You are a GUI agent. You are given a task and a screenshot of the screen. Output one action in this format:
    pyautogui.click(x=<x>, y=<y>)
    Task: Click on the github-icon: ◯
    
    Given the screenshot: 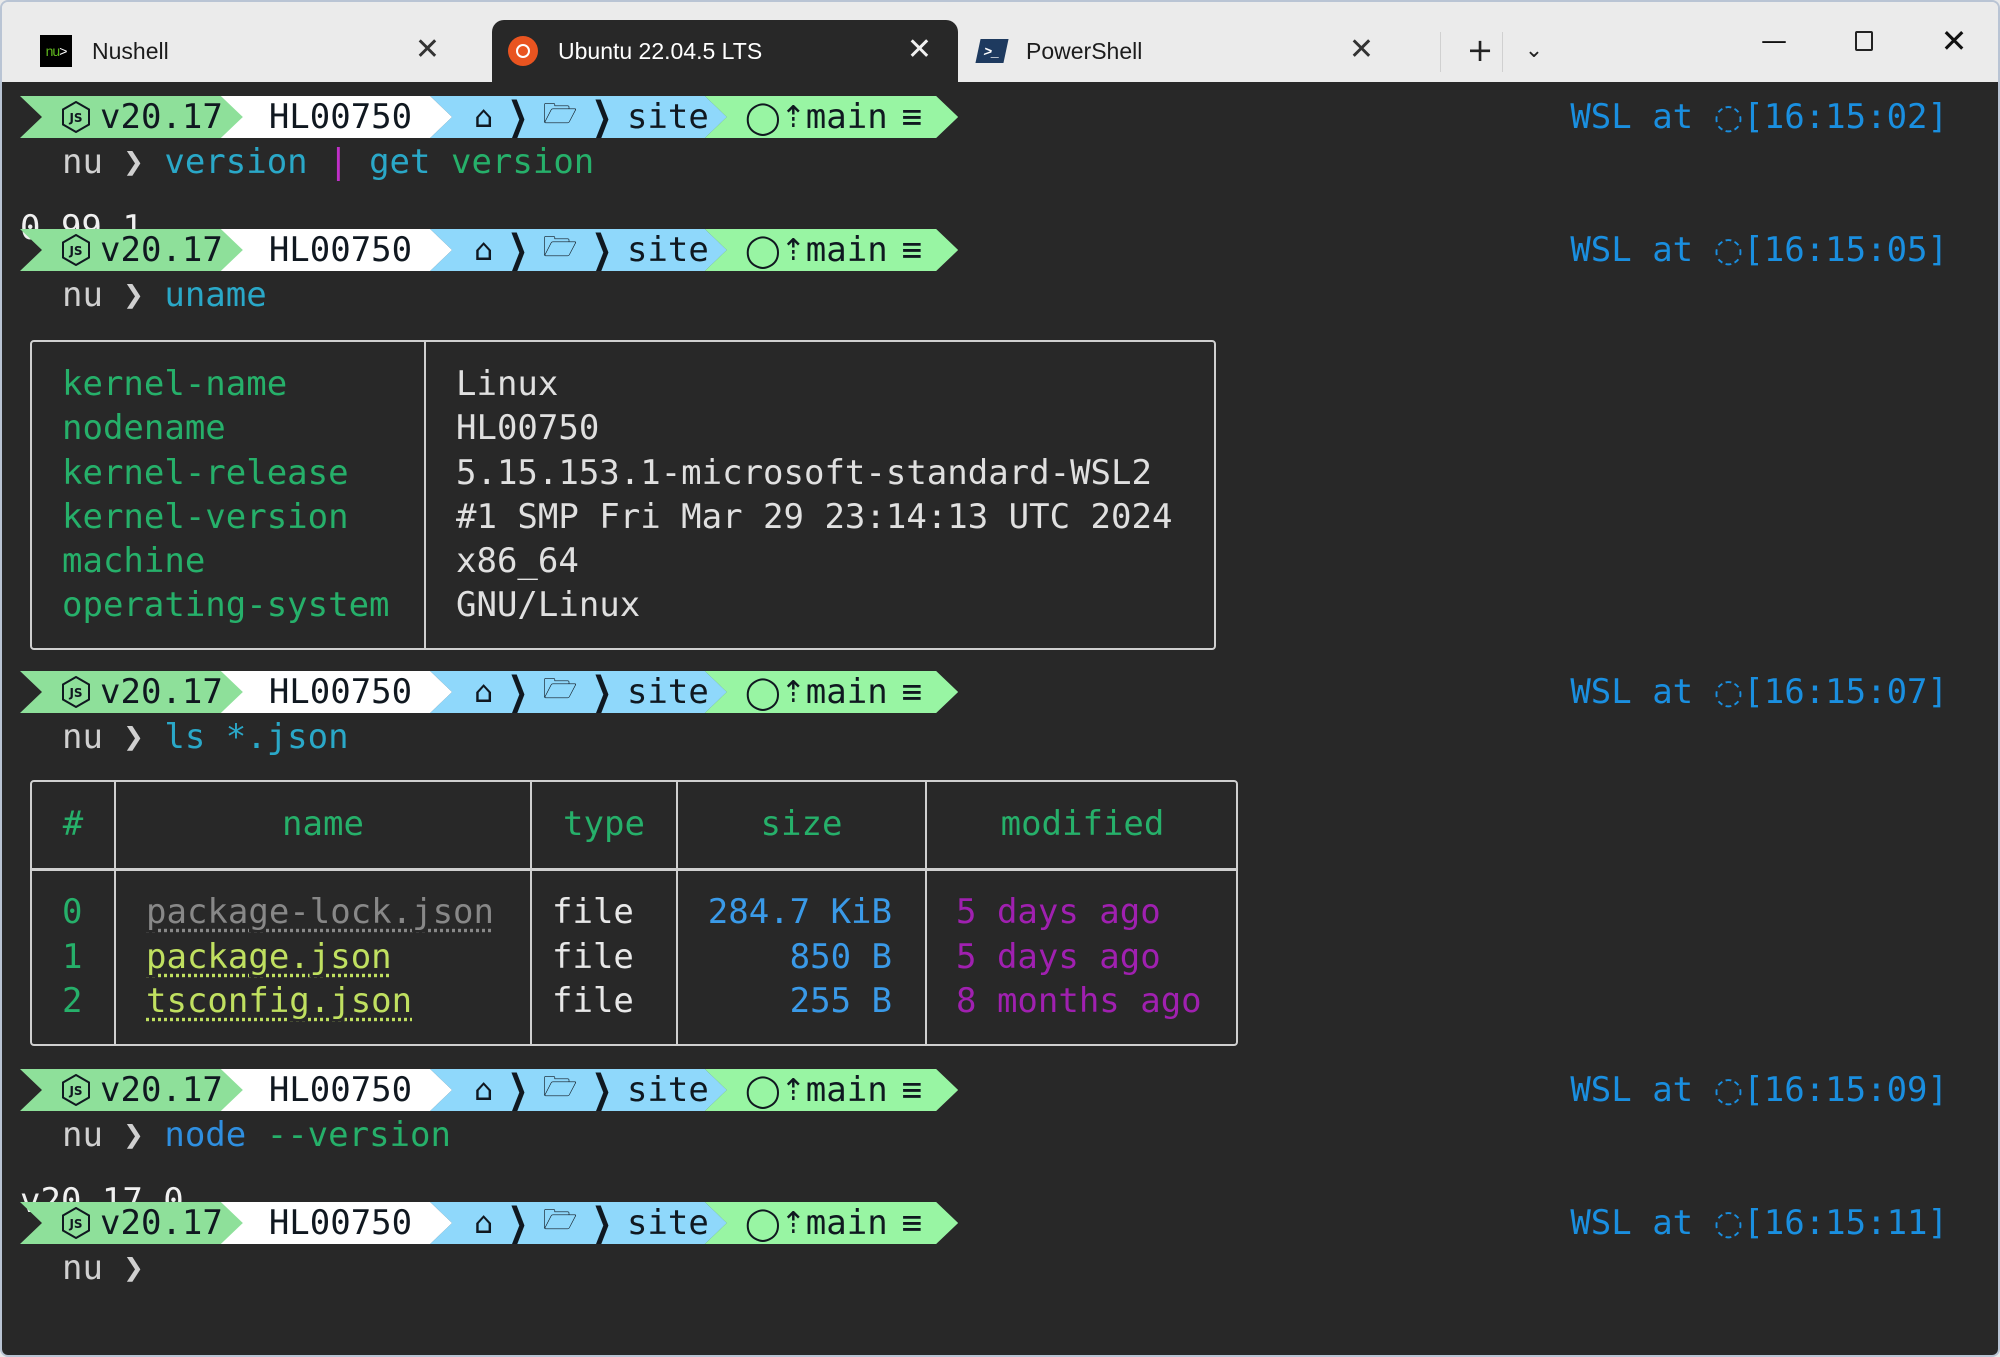 What is the action you would take?
    pyautogui.click(x=762, y=117)
    